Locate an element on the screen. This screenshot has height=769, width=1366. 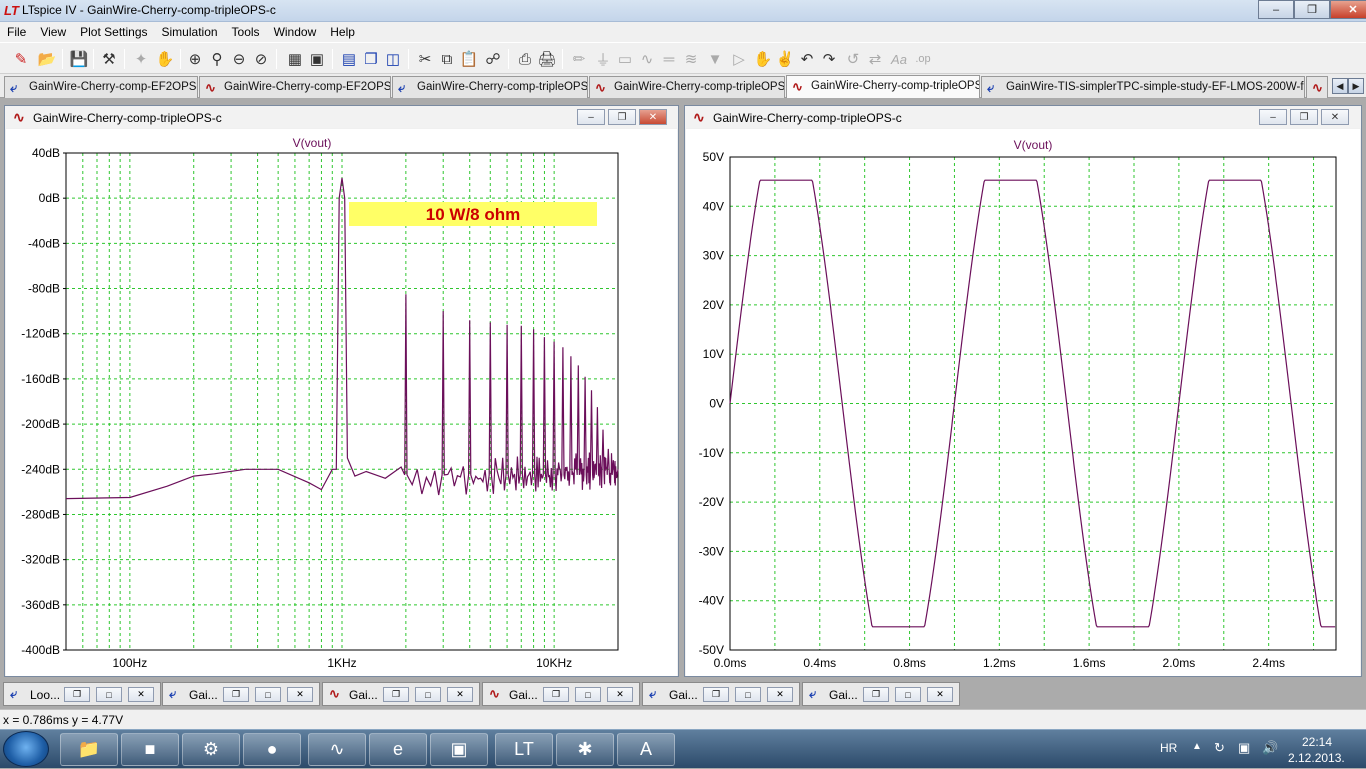
oscilloscope-icon: ∿ is located at coordinates (337, 749).